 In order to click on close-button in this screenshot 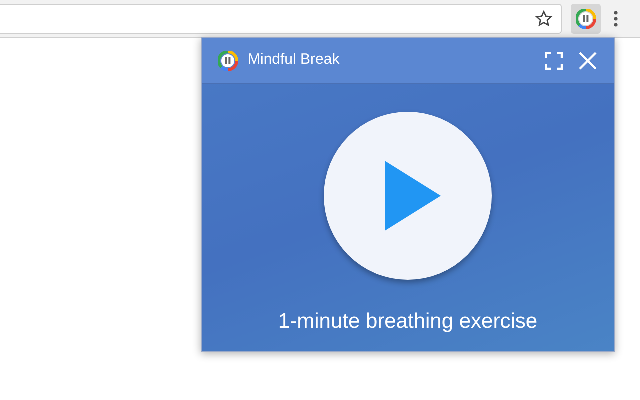, I will do `click(588, 60)`.